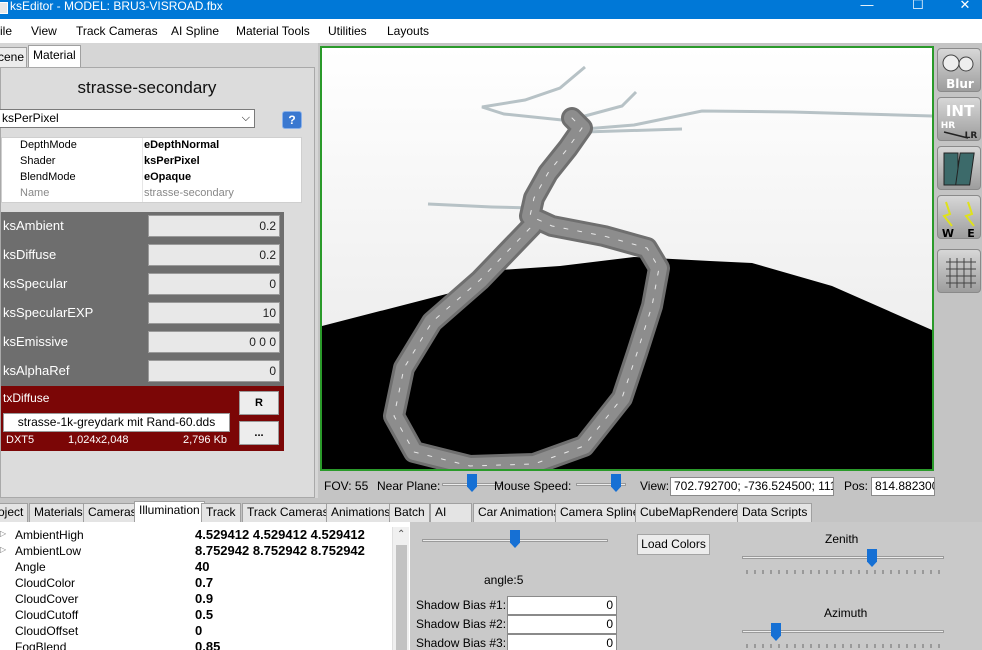 This screenshot has width=982, height=650. I want to click on near-plane-thumb, so click(472, 483).